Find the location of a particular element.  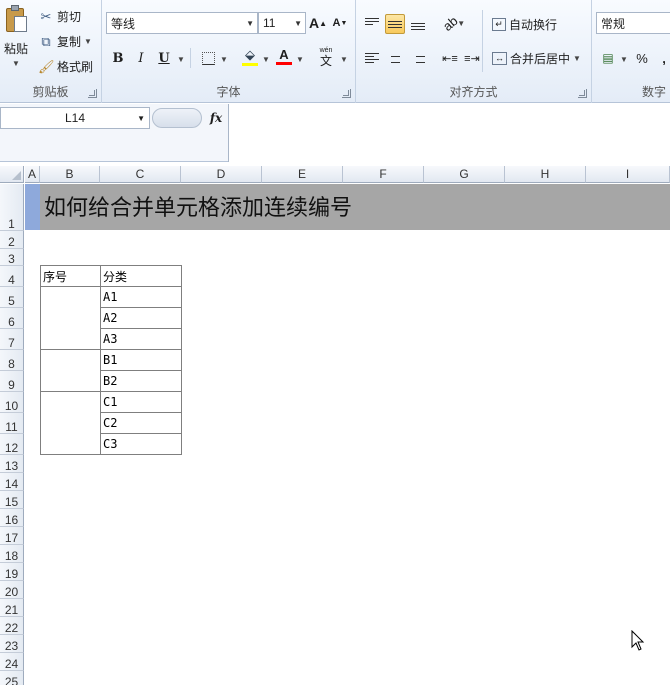

column-header-i: I is located at coordinates (628, 174).